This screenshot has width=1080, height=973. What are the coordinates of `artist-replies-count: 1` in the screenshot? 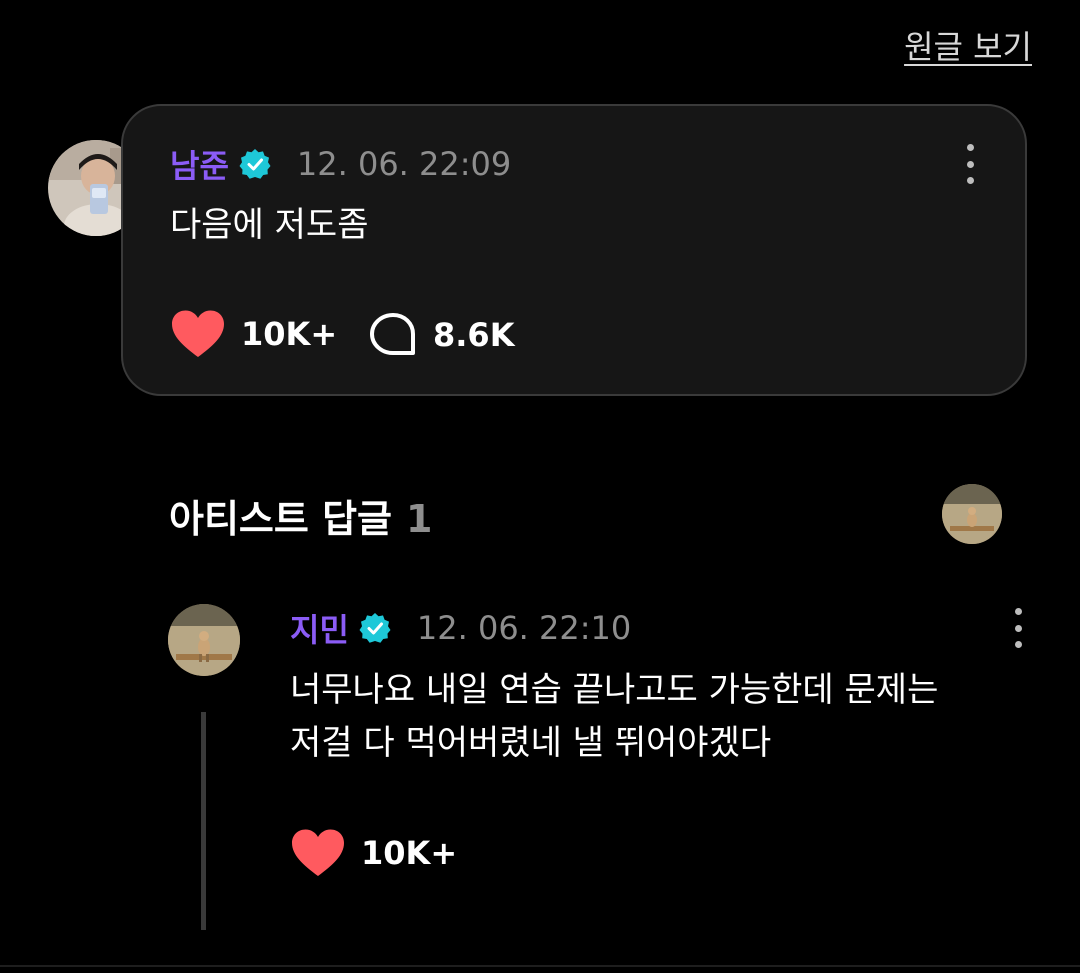 It's located at (419, 519).